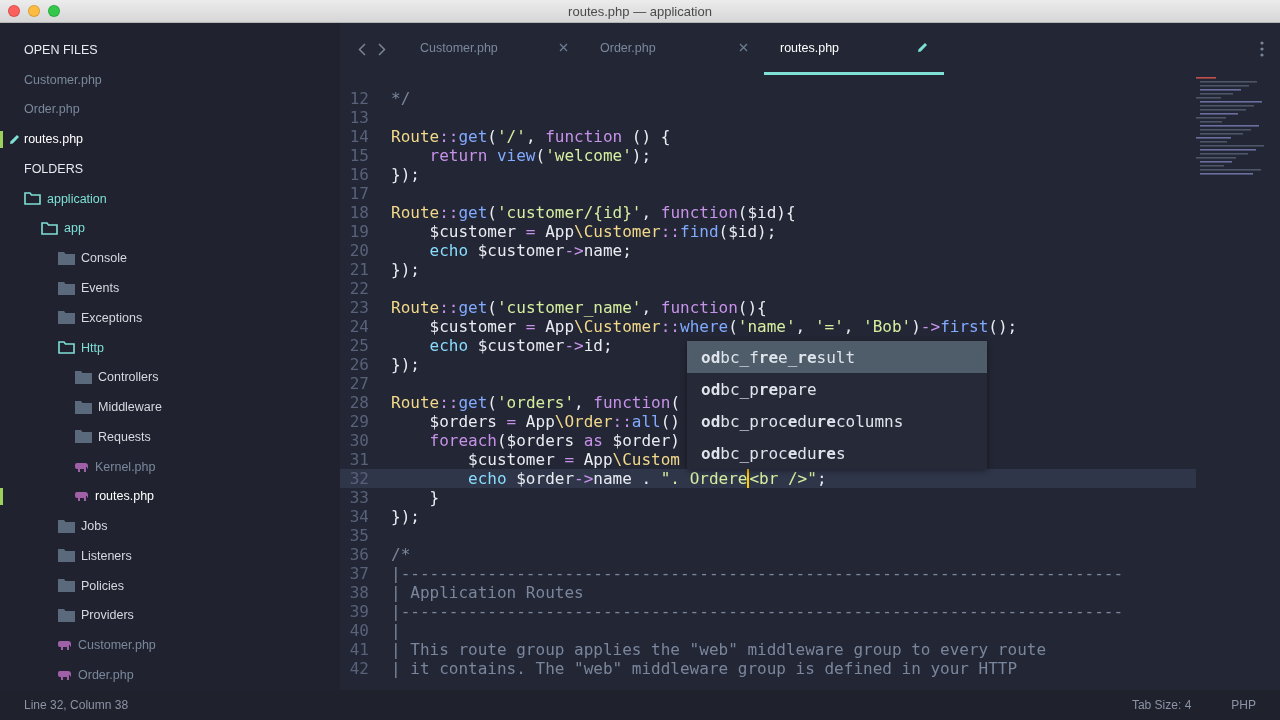 This screenshot has height=720, width=1280. I want to click on line-number: 21, so click(358, 269).